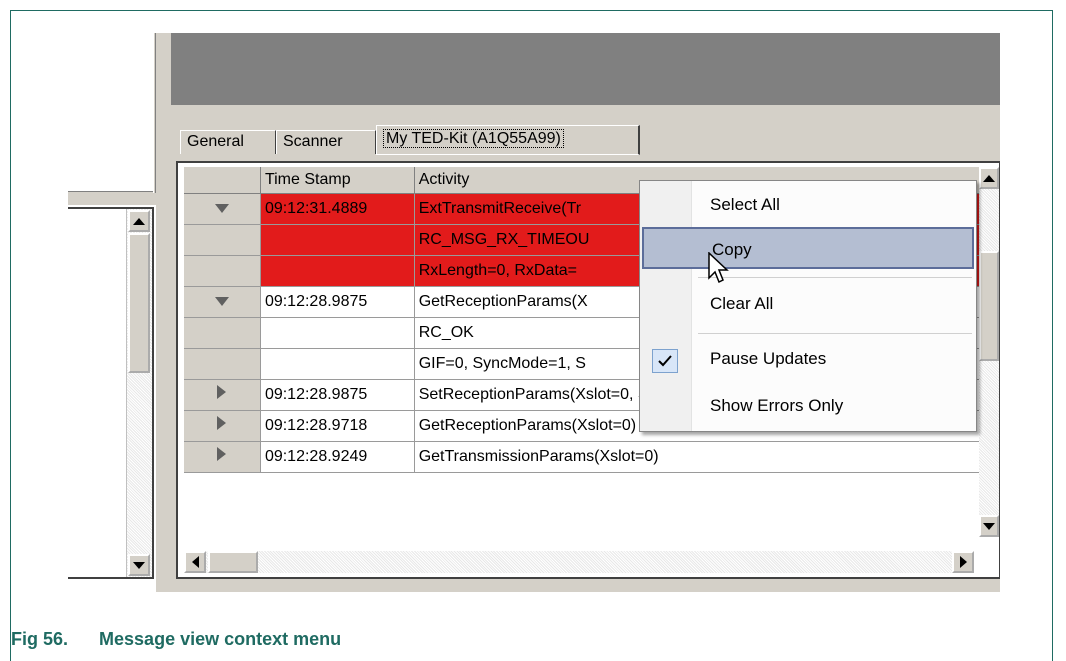 The image size is (1066, 661). What do you see at coordinates (326, 142) in the screenshot?
I see `tab-scanner: Scanner` at bounding box center [326, 142].